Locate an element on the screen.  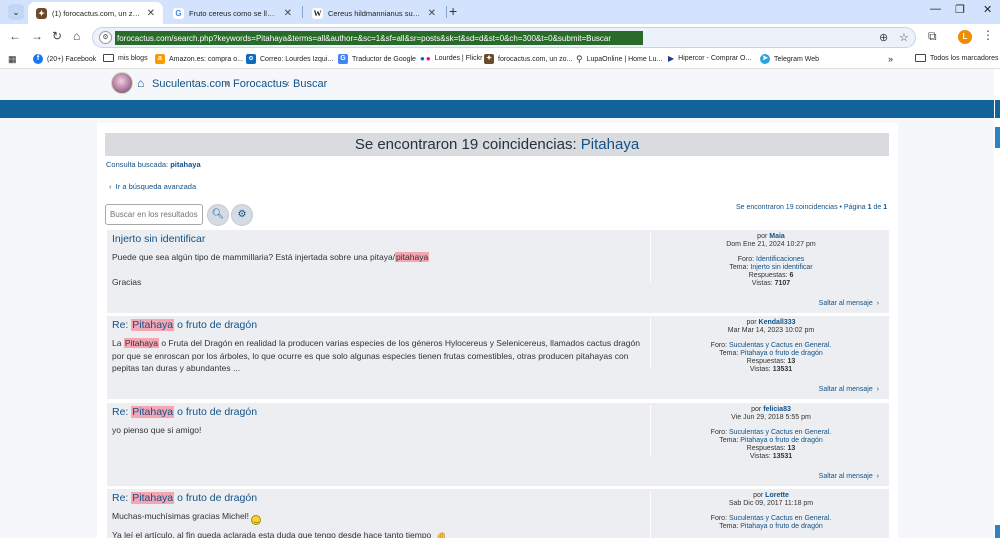
site-logo is located at coordinates (122, 83).